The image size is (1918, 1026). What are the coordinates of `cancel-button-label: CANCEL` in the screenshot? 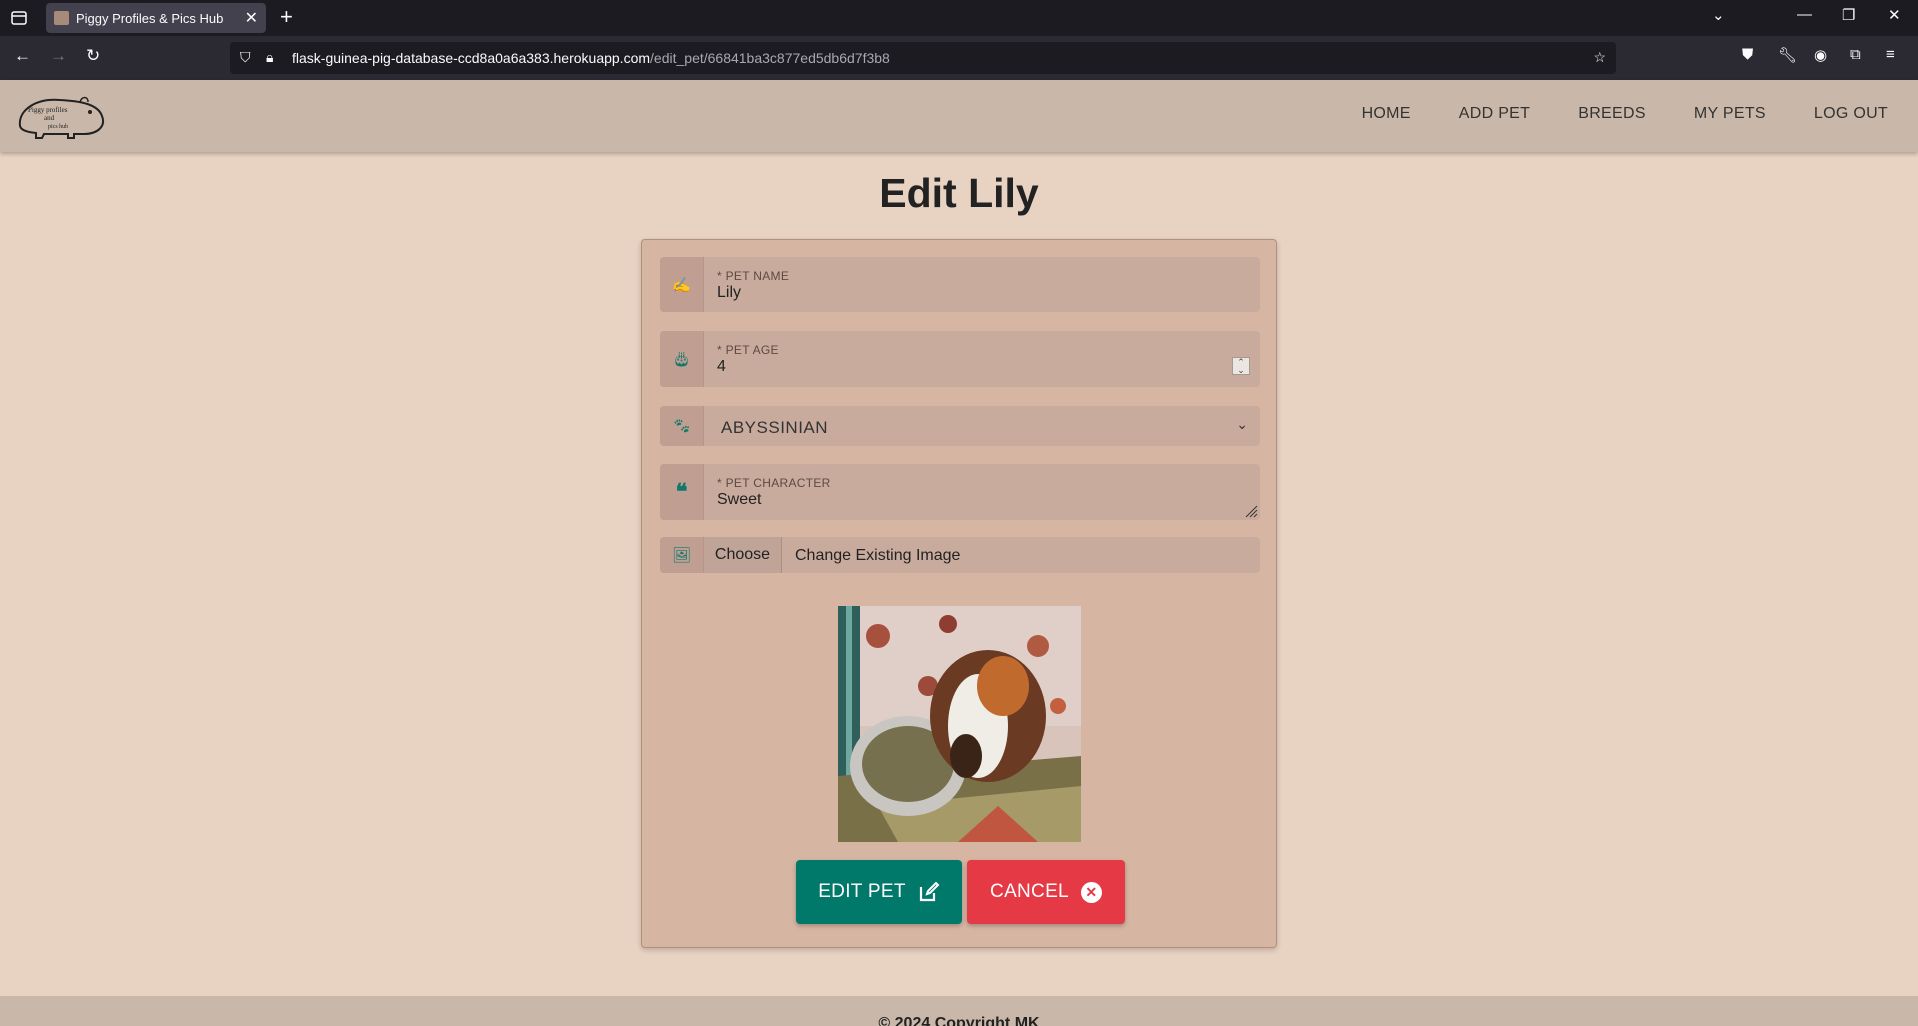 It's located at (1029, 891).